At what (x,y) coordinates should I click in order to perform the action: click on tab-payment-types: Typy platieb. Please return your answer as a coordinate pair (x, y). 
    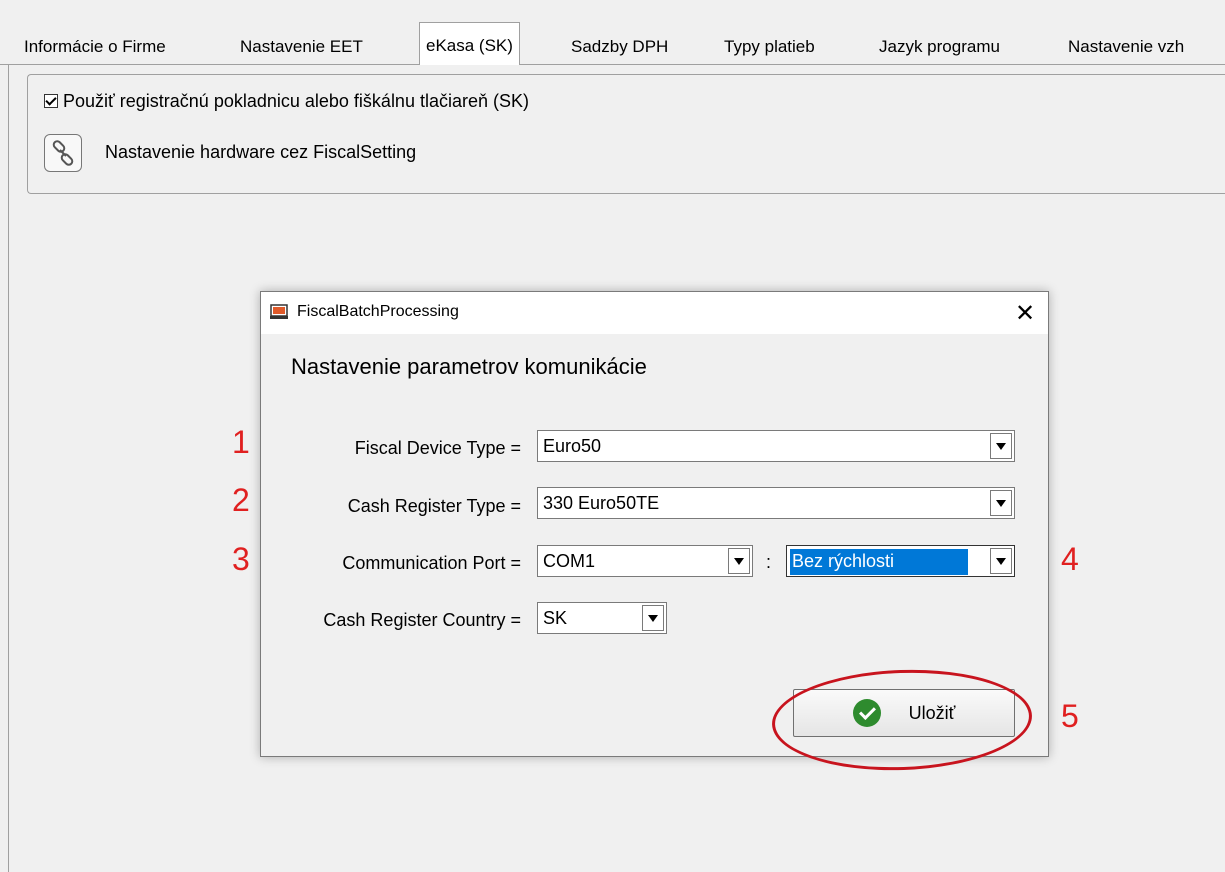
    Looking at the image, I should click on (769, 47).